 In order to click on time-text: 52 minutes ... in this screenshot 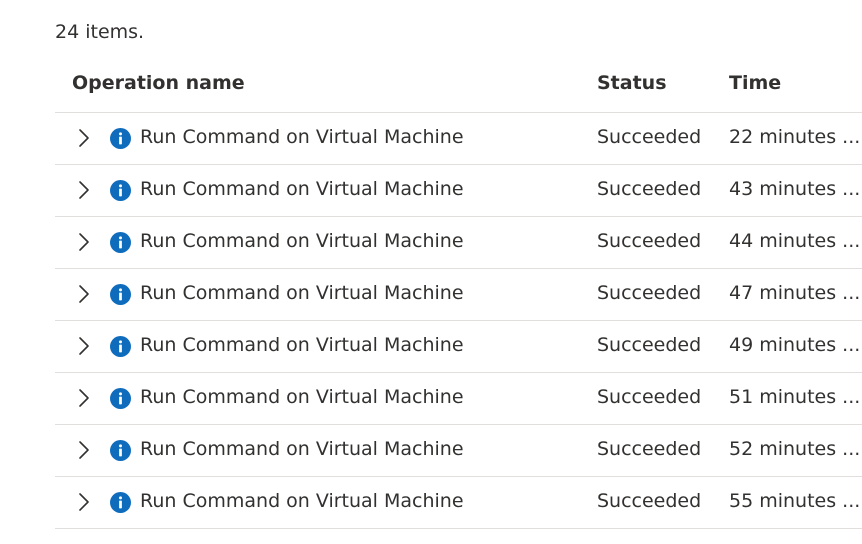, I will do `click(795, 449)`.